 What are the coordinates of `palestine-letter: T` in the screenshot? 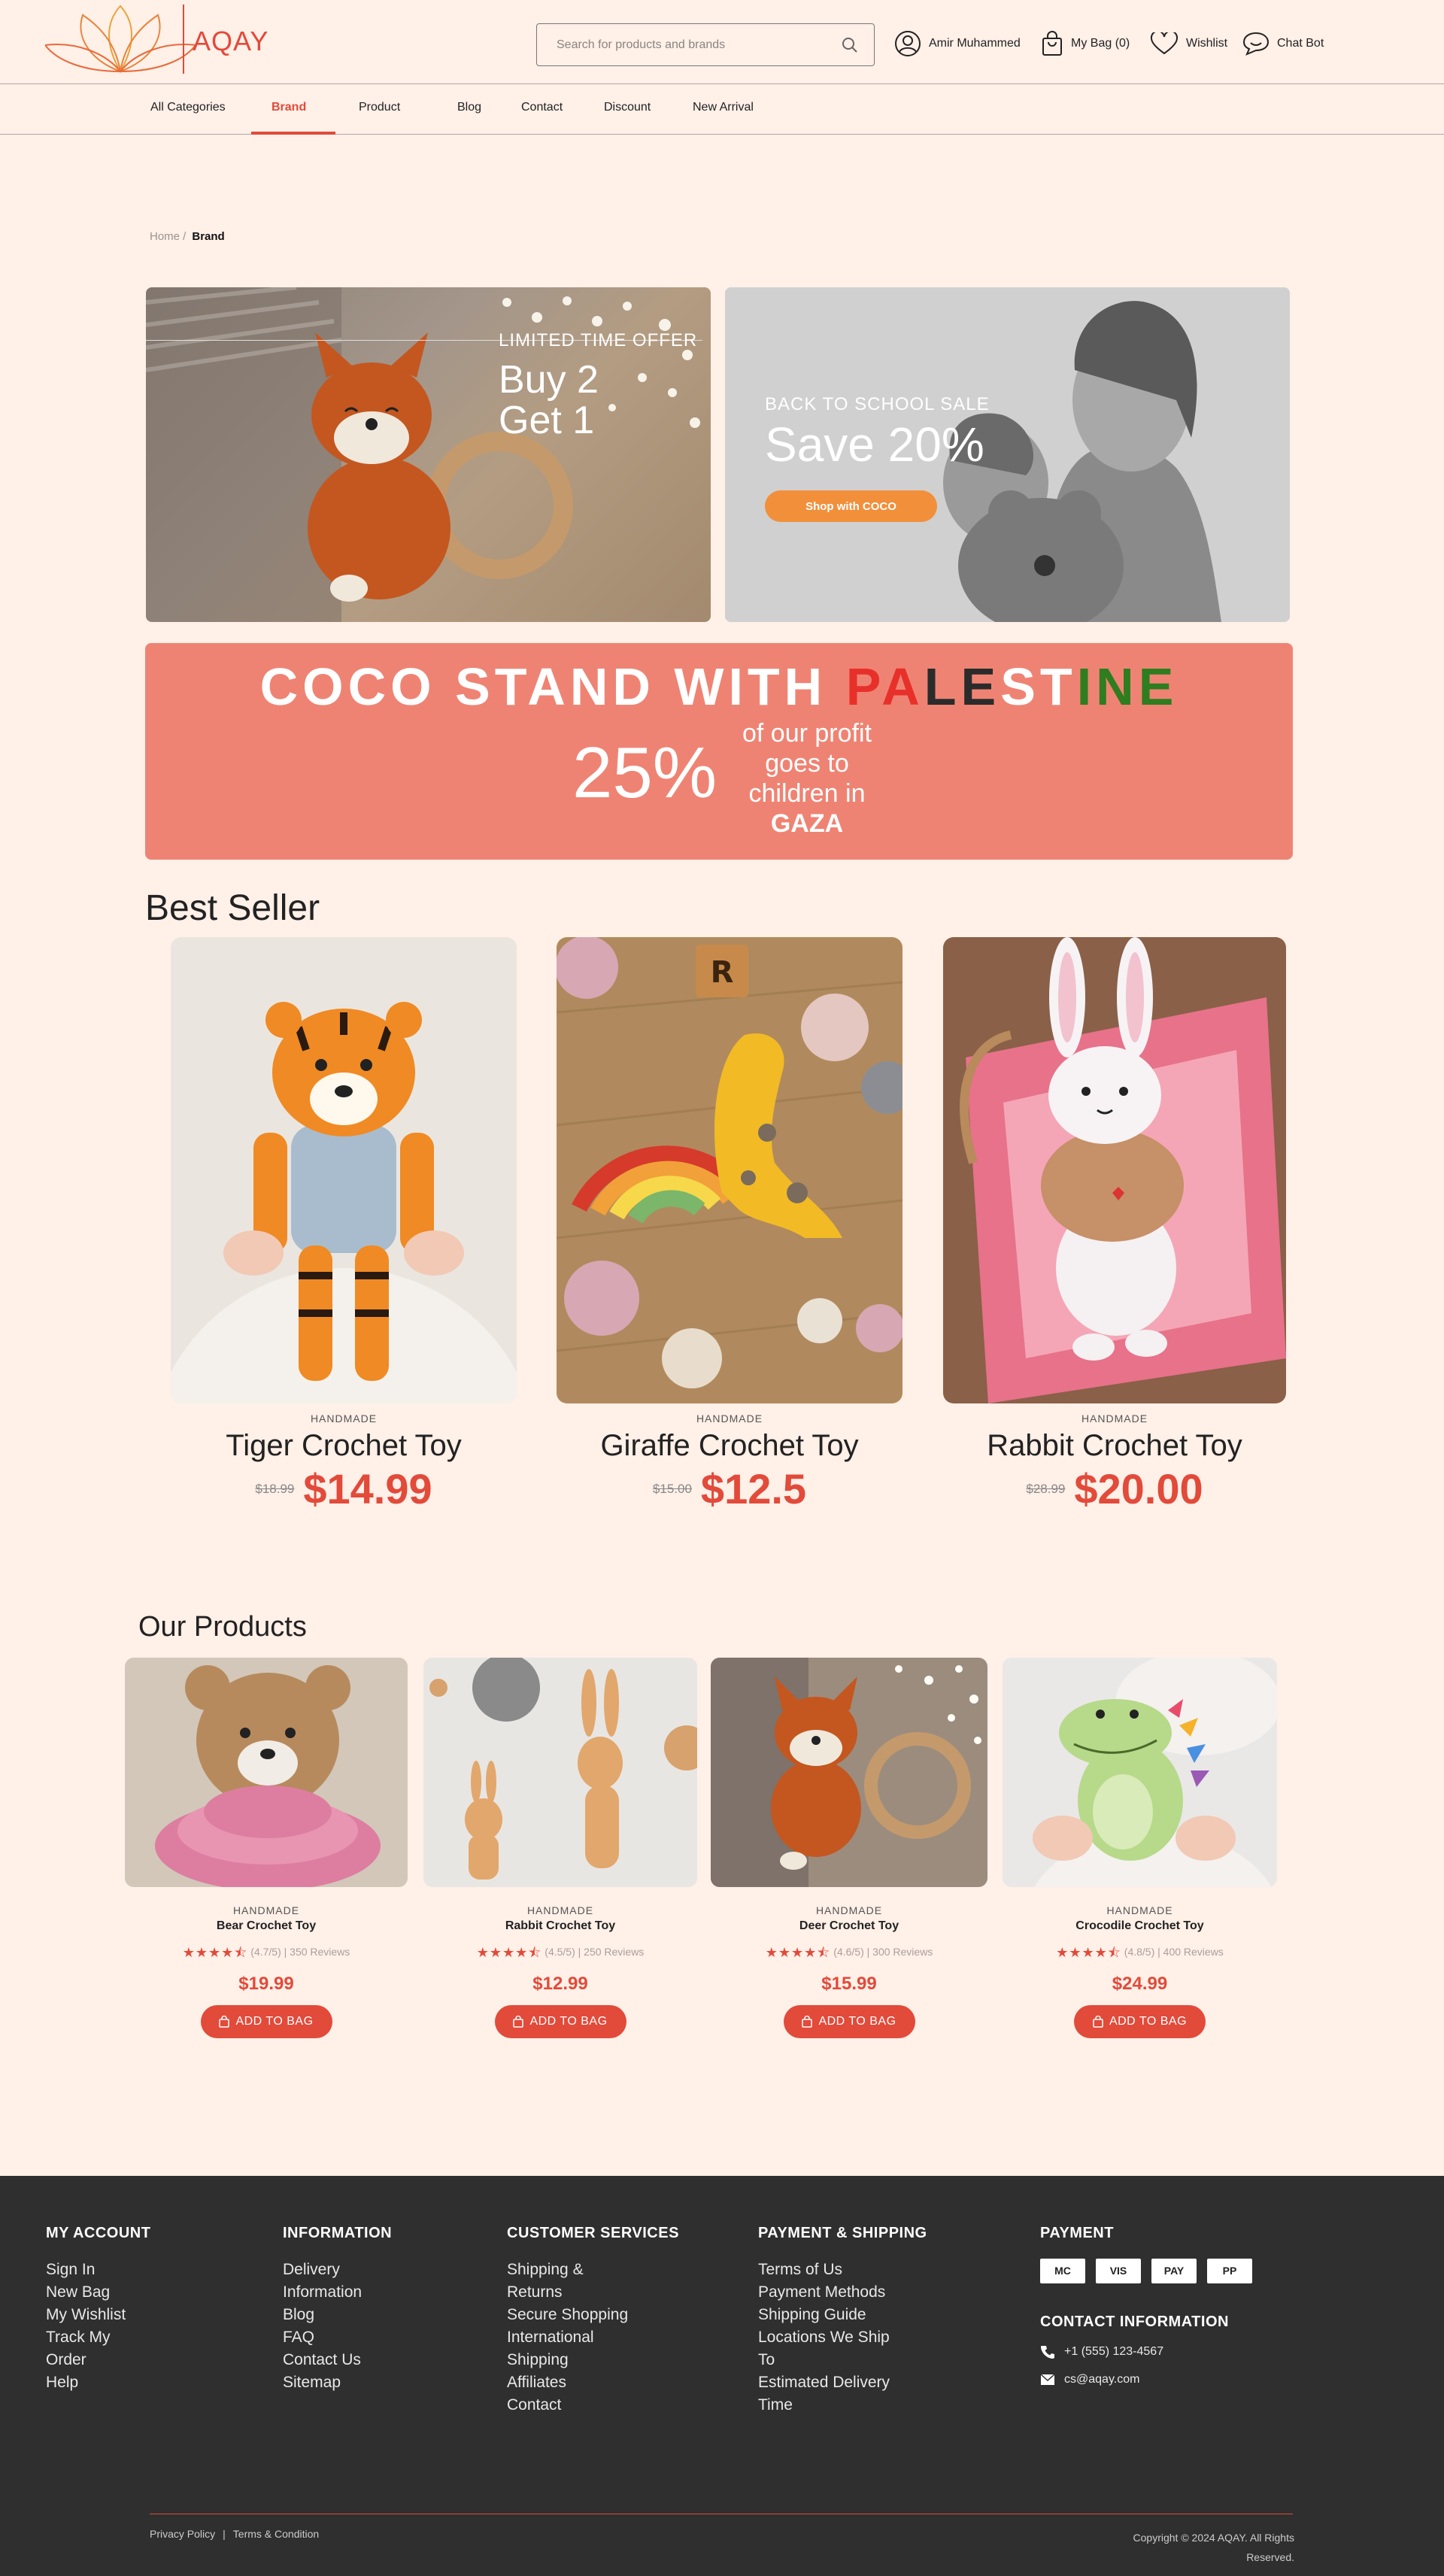 It's located at (1058, 686).